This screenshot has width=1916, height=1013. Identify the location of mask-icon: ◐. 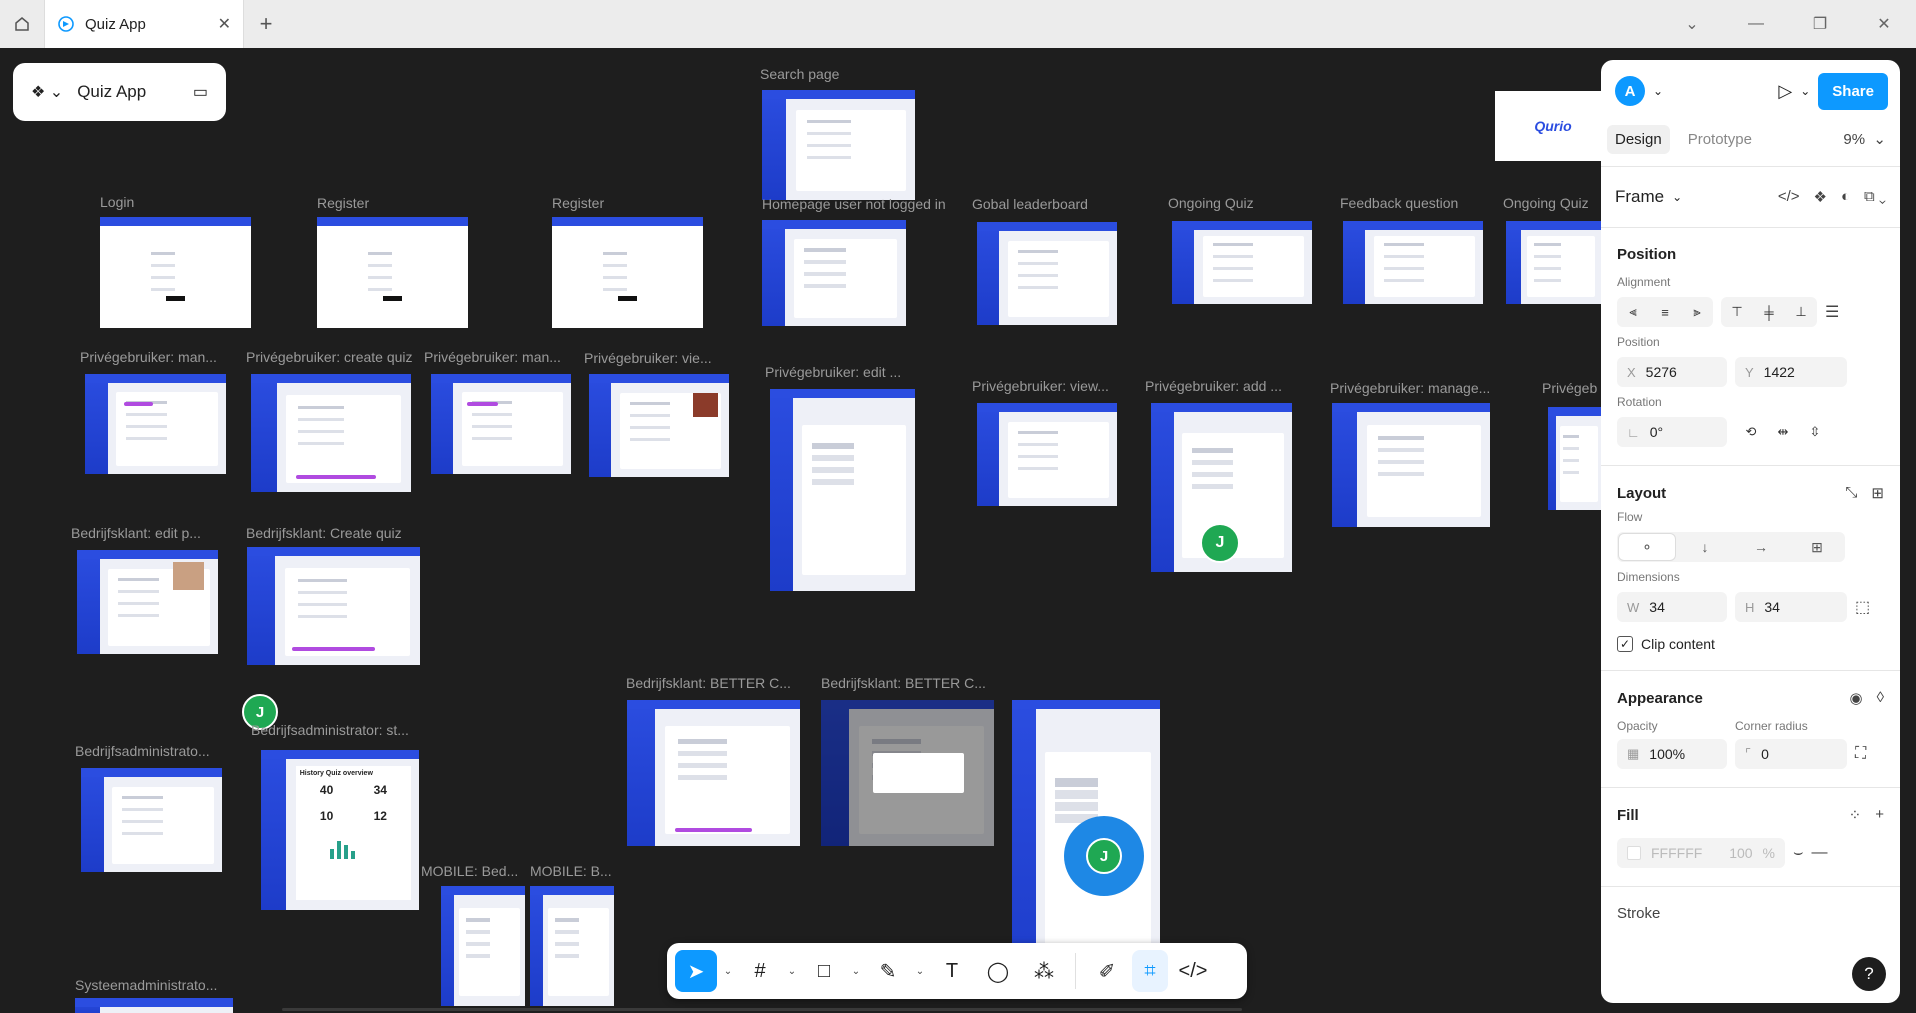
(1845, 197).